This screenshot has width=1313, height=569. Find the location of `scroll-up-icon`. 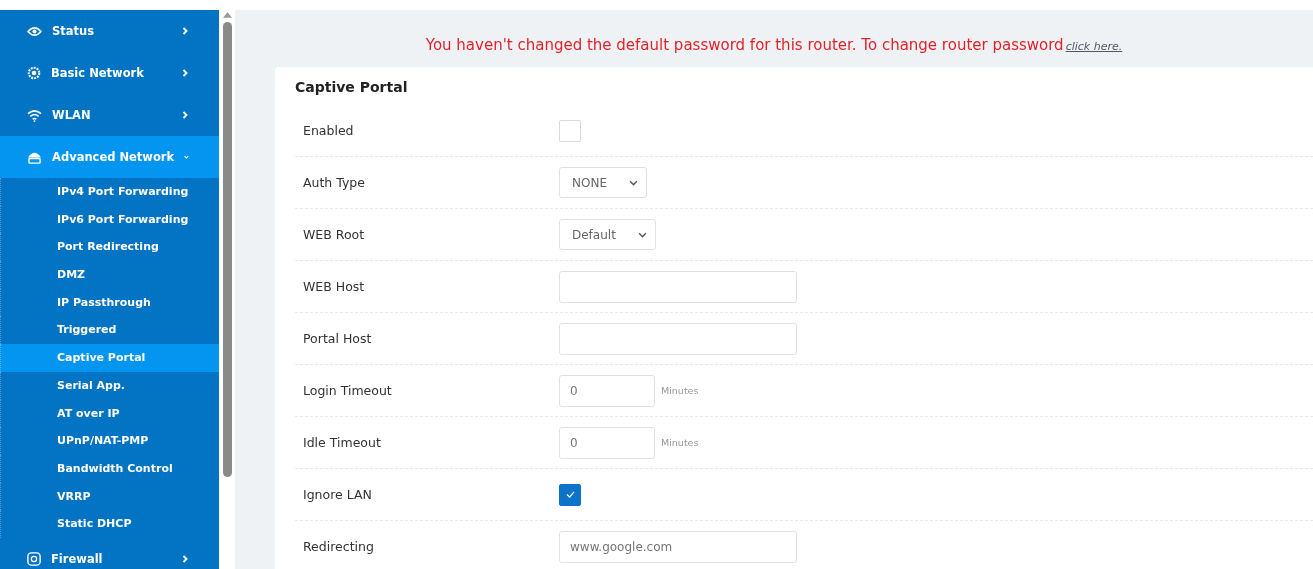

scroll-up-icon is located at coordinates (227, 15).